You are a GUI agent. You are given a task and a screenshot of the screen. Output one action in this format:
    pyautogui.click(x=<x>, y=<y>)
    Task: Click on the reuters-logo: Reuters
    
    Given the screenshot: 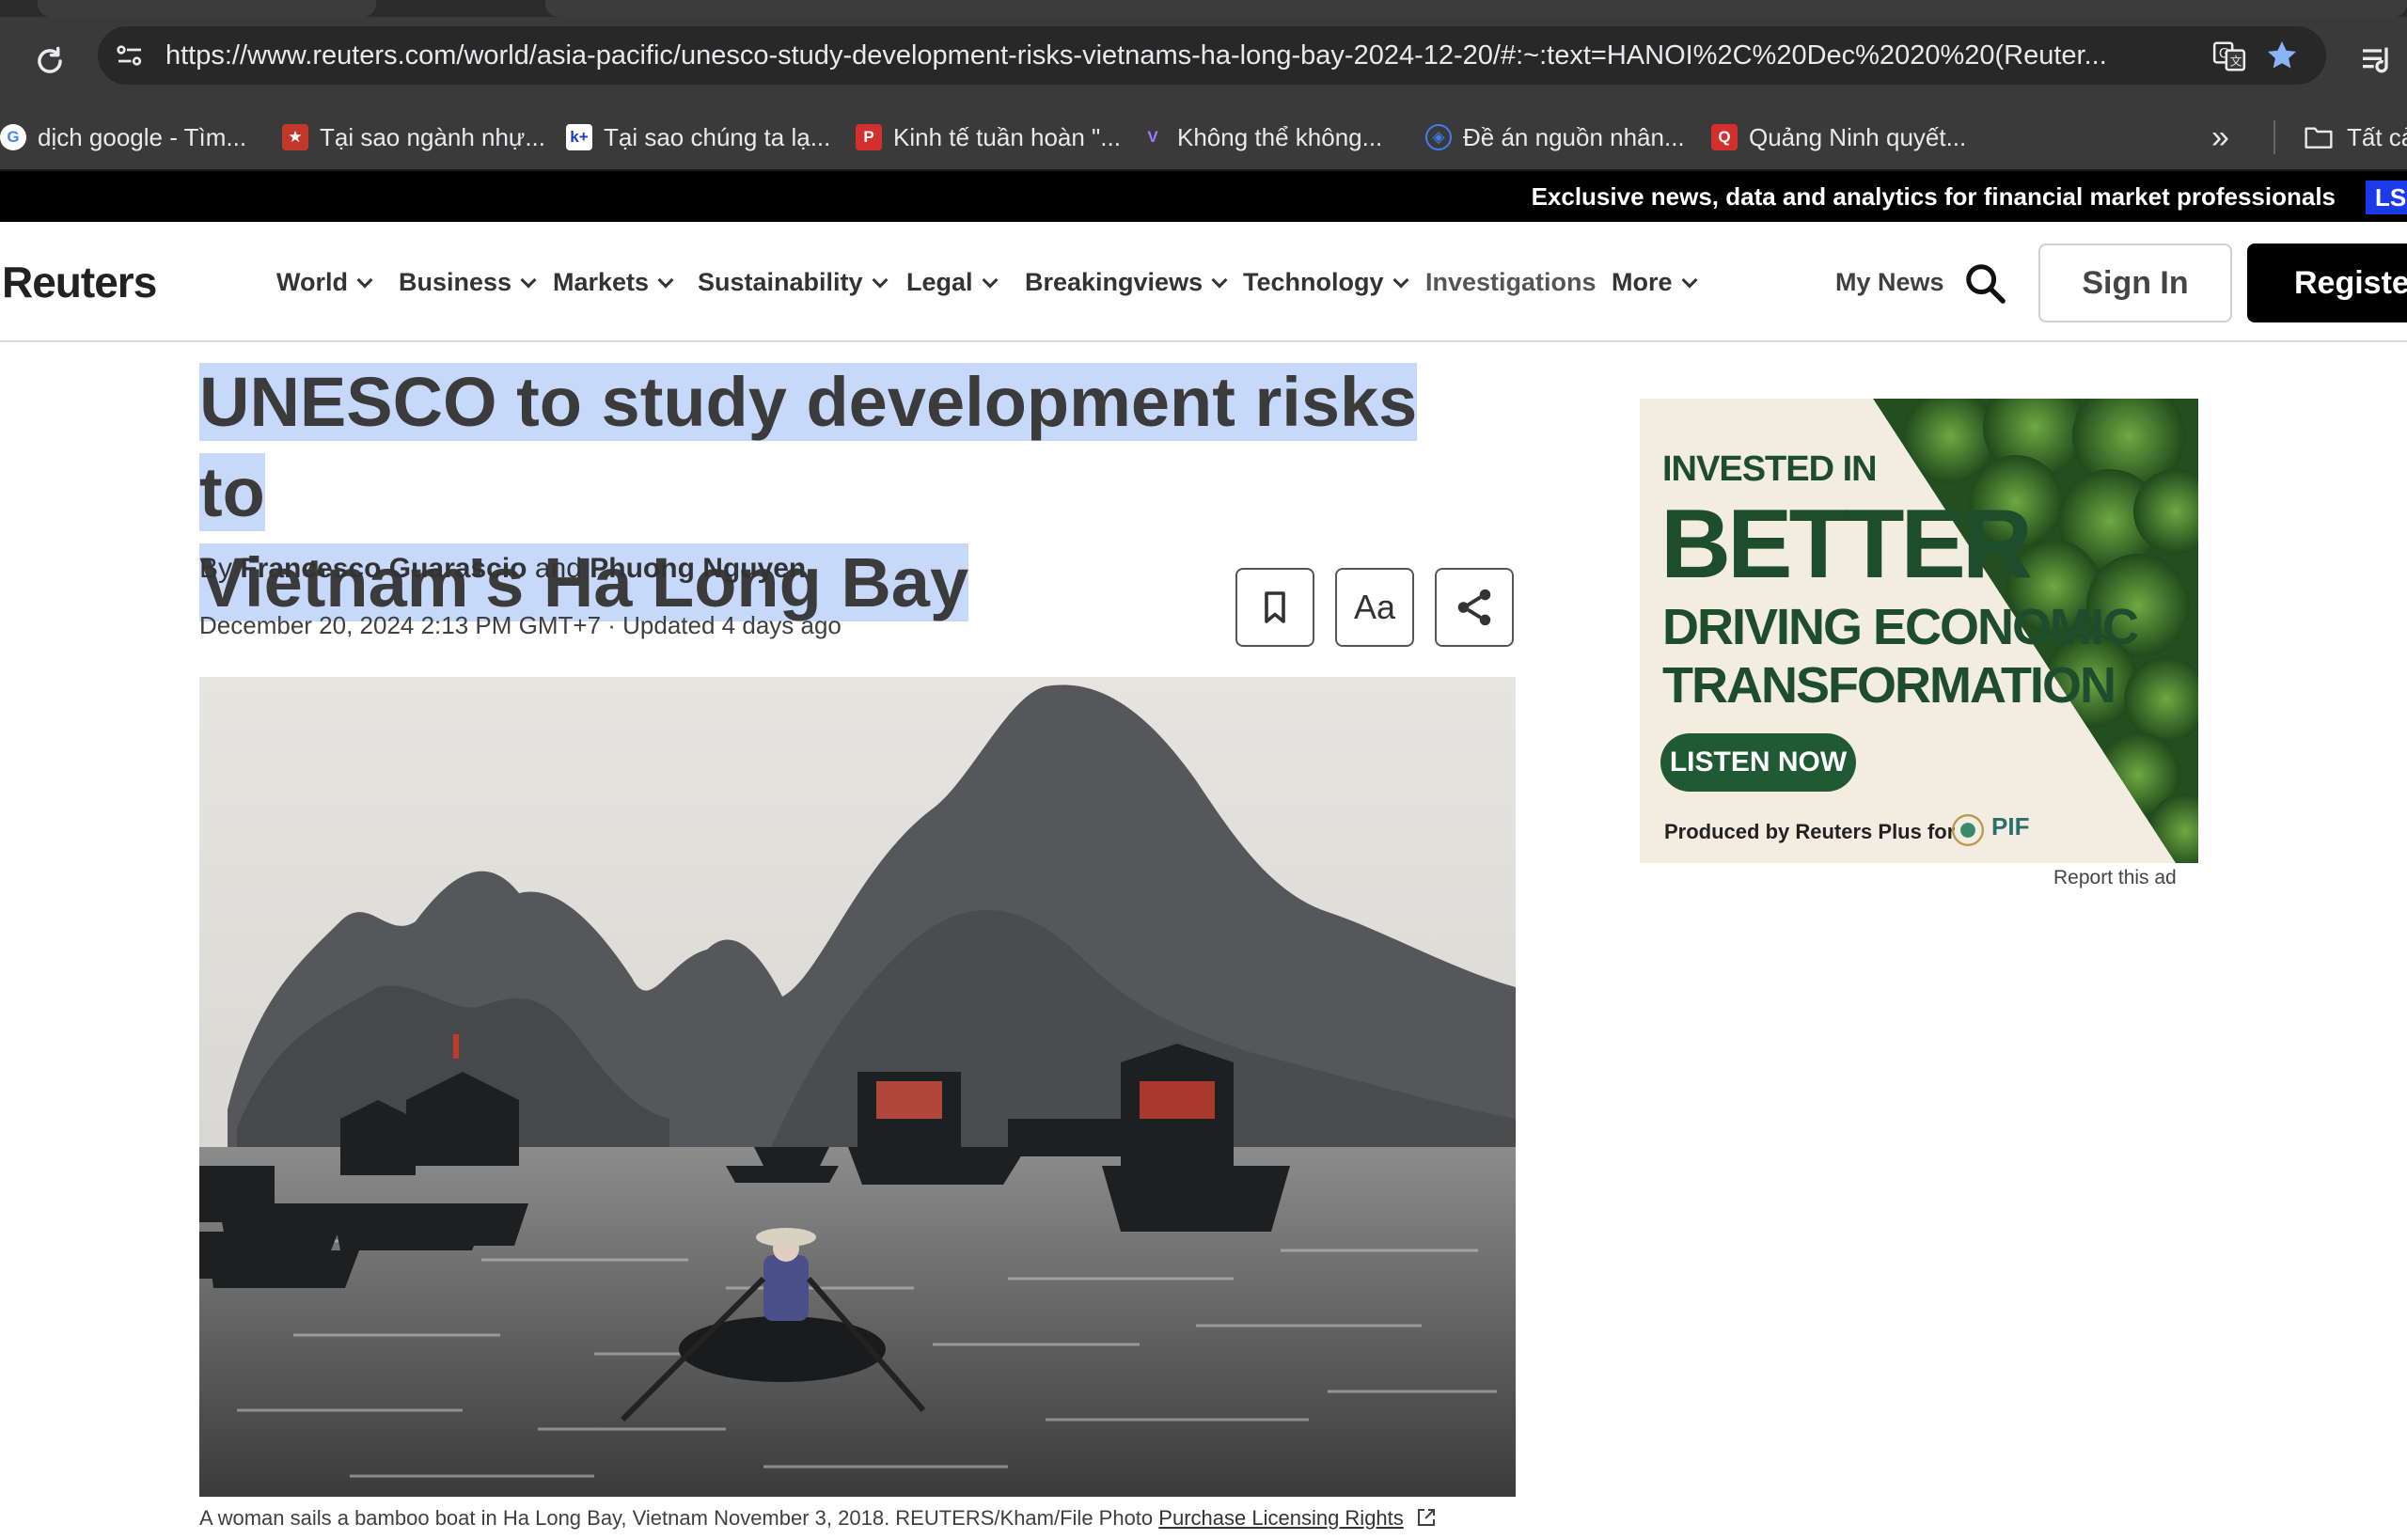 What is the action you would take?
    pyautogui.click(x=79, y=282)
    